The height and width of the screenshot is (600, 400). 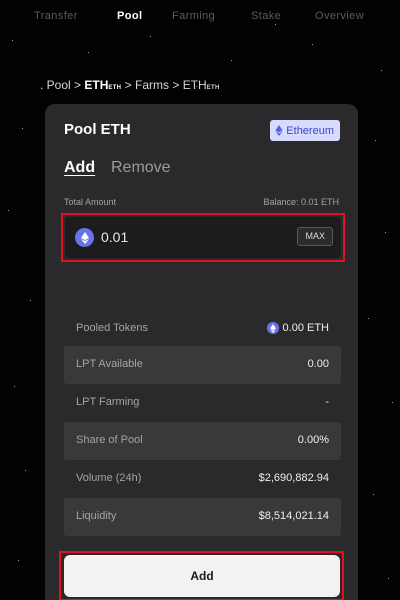 What do you see at coordinates (202, 365) in the screenshot?
I see `stat-row-lpt-available: LPT Available 0.00` at bounding box center [202, 365].